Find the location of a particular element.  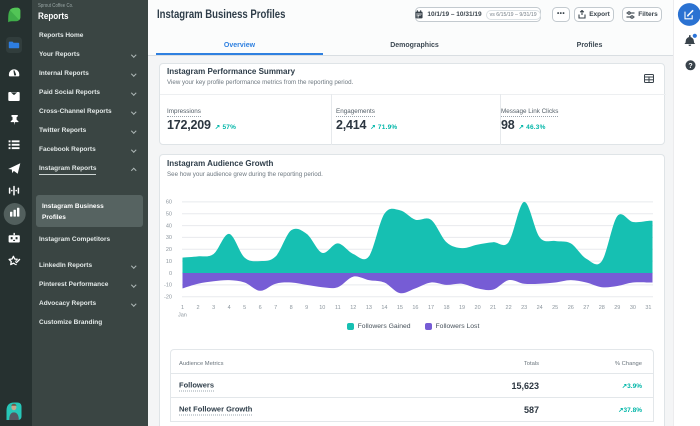

svg-text: 31 is located at coordinates (648, 308).